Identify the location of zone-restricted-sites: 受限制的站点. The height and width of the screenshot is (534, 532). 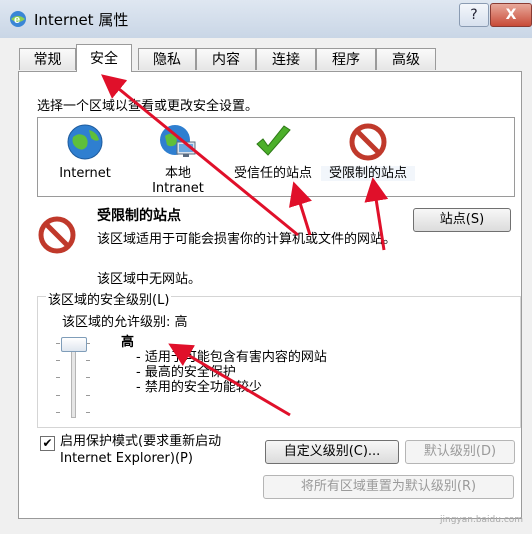
(368, 151).